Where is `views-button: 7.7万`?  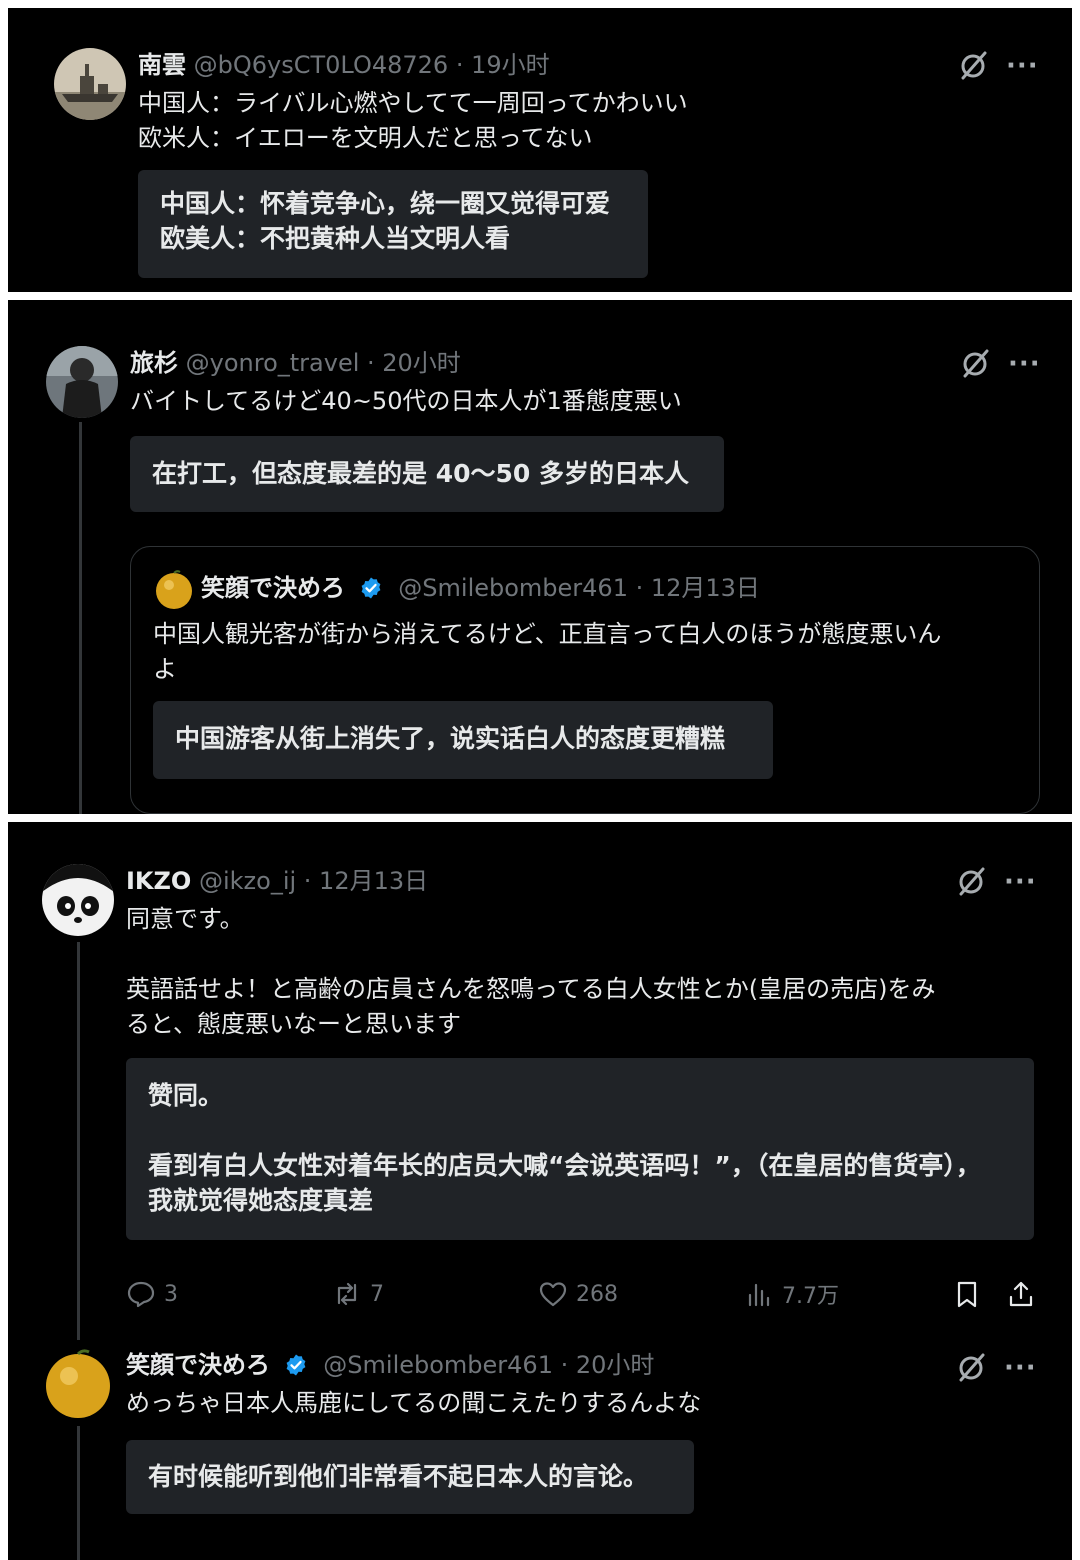
views-button: 7.7万 is located at coordinates (791, 1294).